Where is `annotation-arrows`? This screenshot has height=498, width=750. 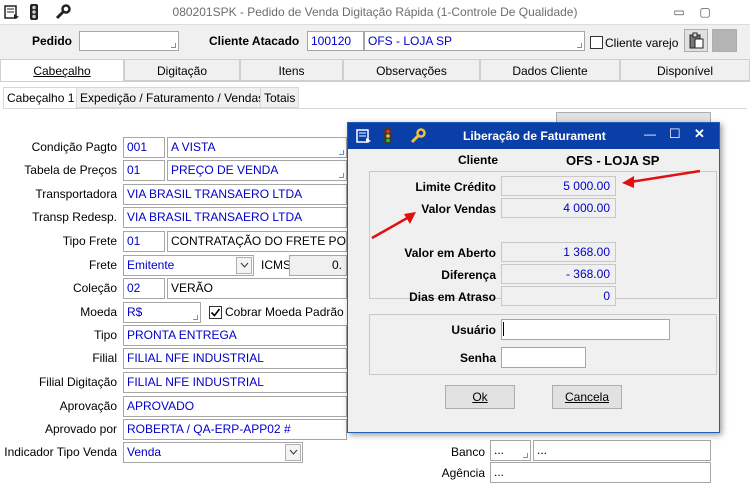 annotation-arrows is located at coordinates (536, 204).